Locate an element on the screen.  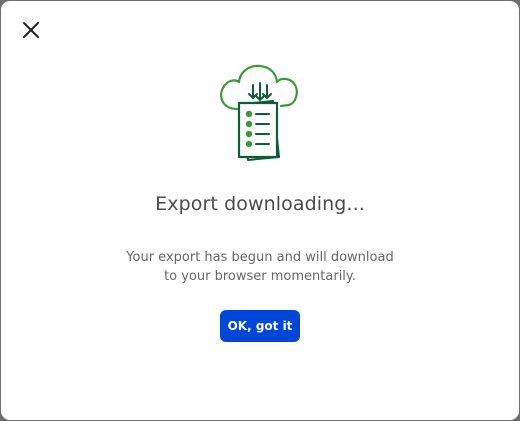
close-icon is located at coordinates (31, 32).